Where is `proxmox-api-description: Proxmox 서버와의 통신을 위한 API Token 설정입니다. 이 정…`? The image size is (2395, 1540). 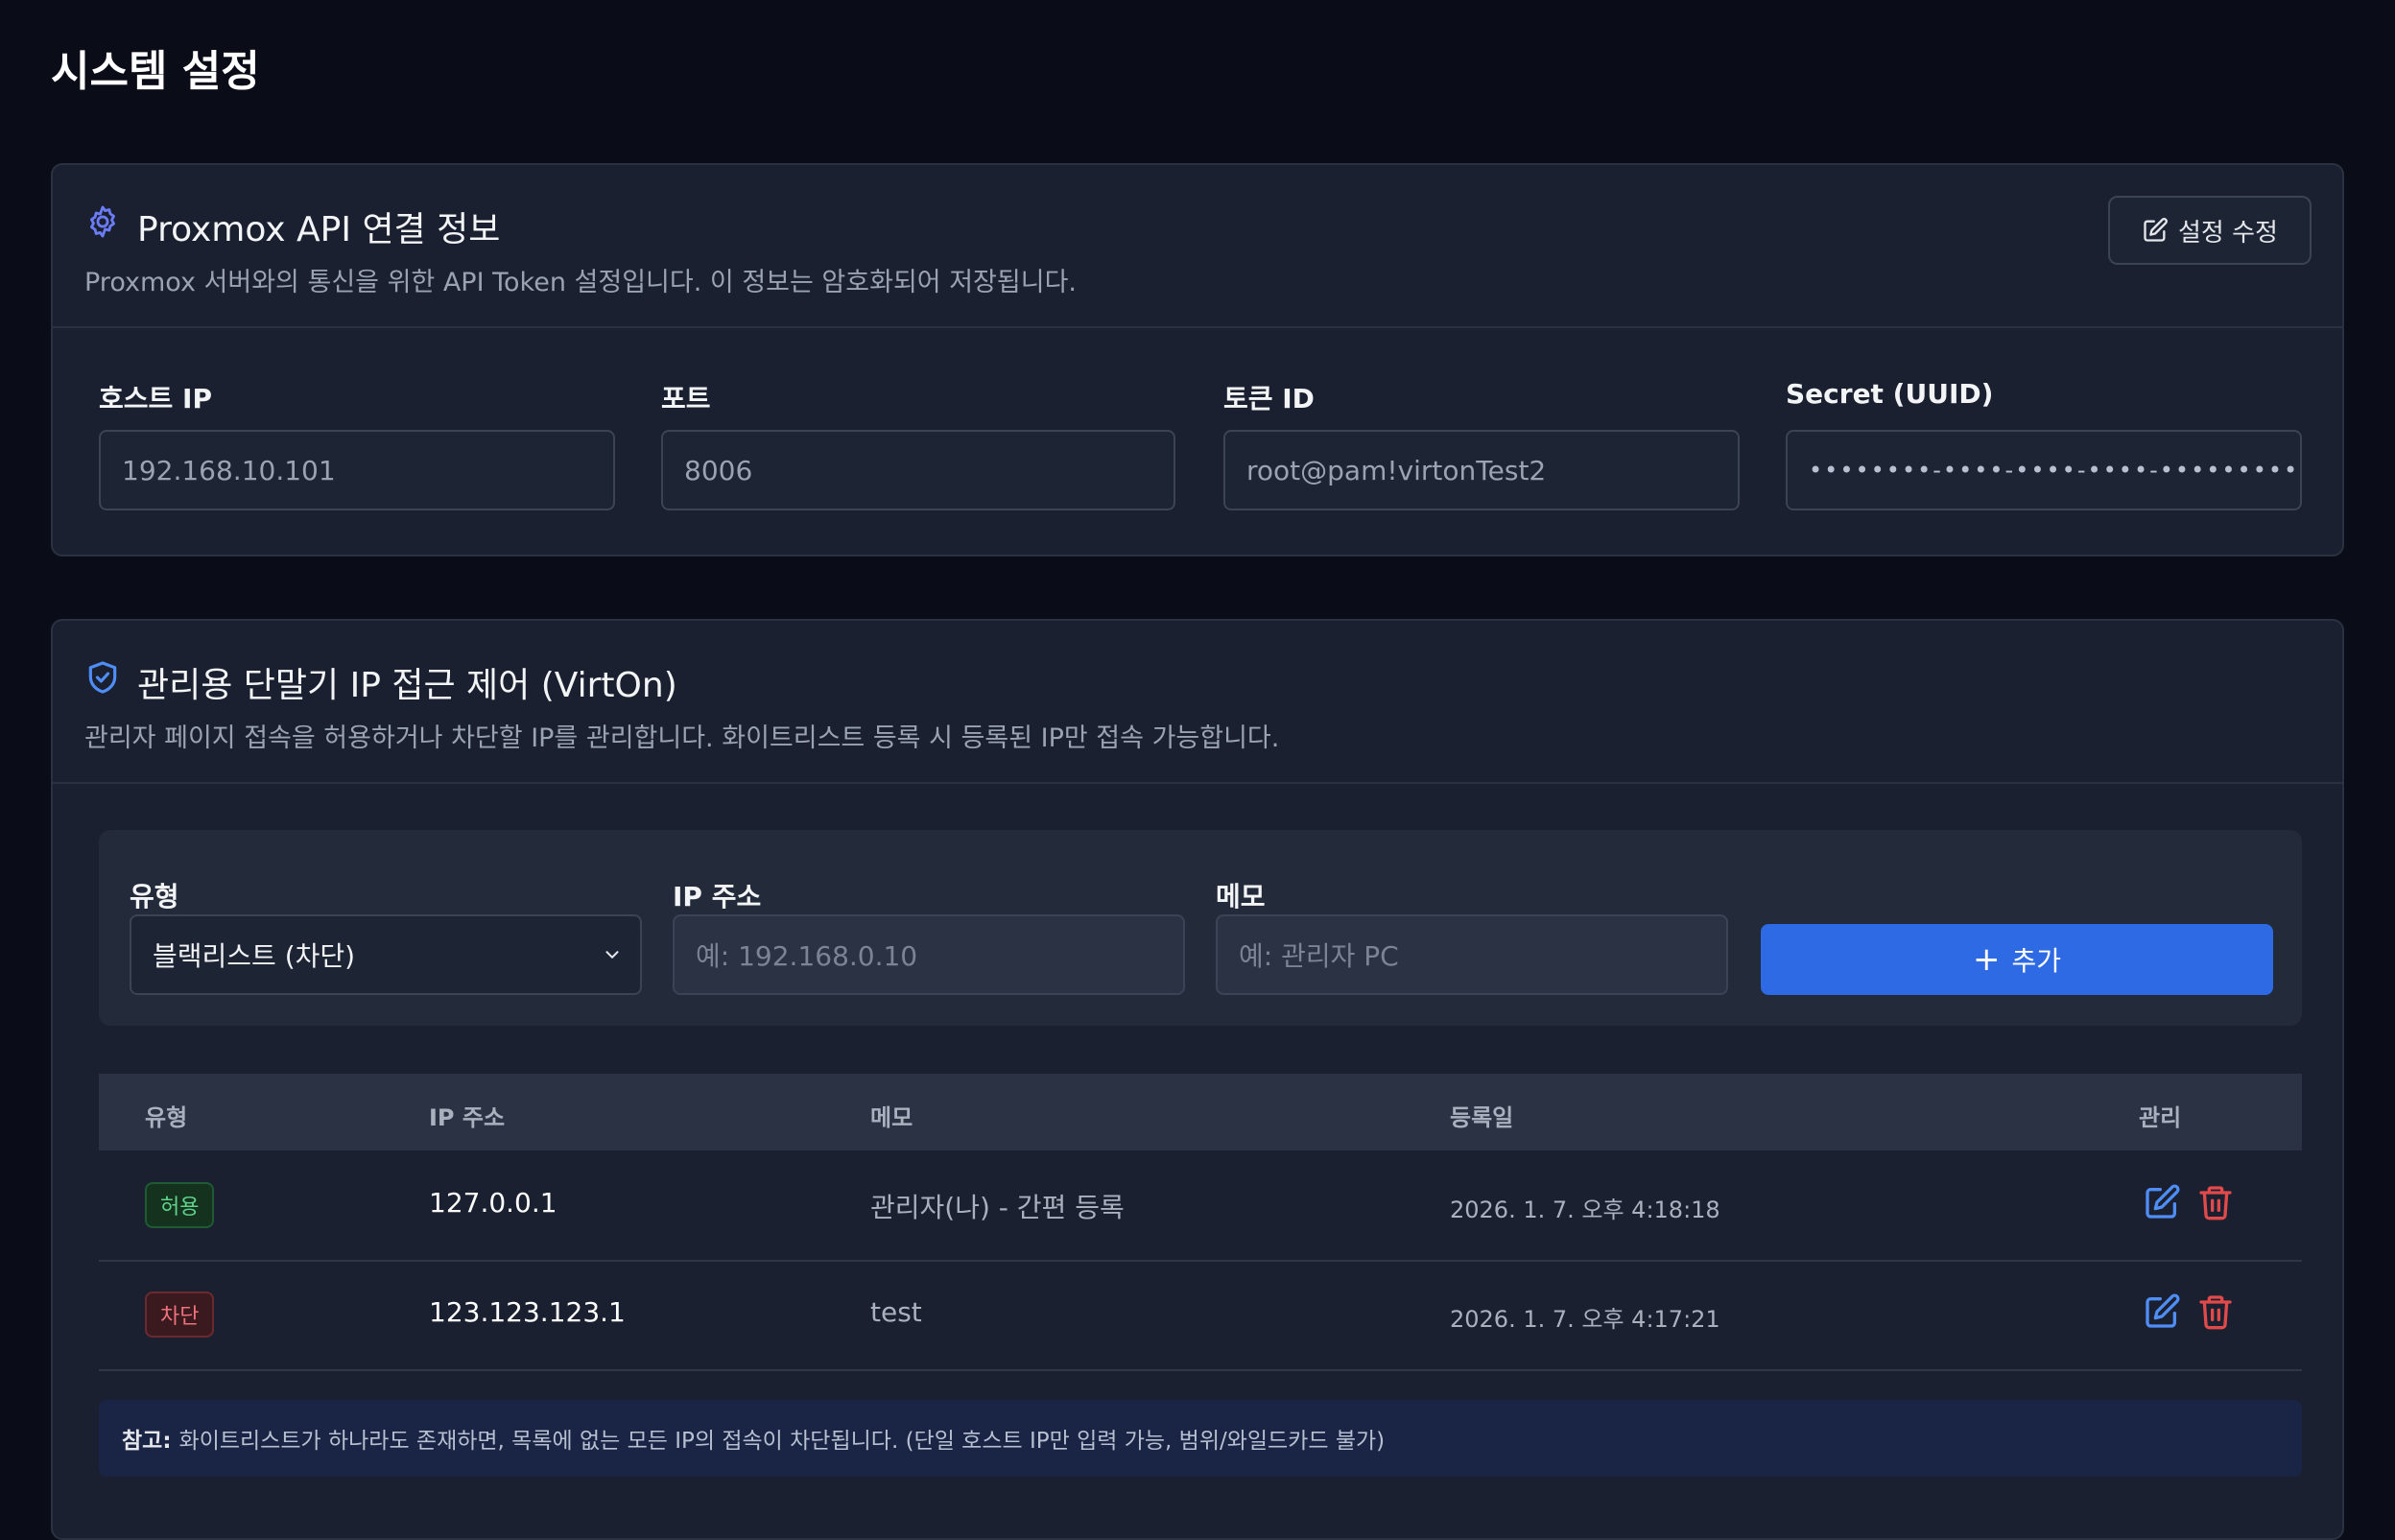
proxmox-api-description: Proxmox 서버와의 통신을 위한 API Token 설정입니다. 이 정… is located at coordinates (581, 282).